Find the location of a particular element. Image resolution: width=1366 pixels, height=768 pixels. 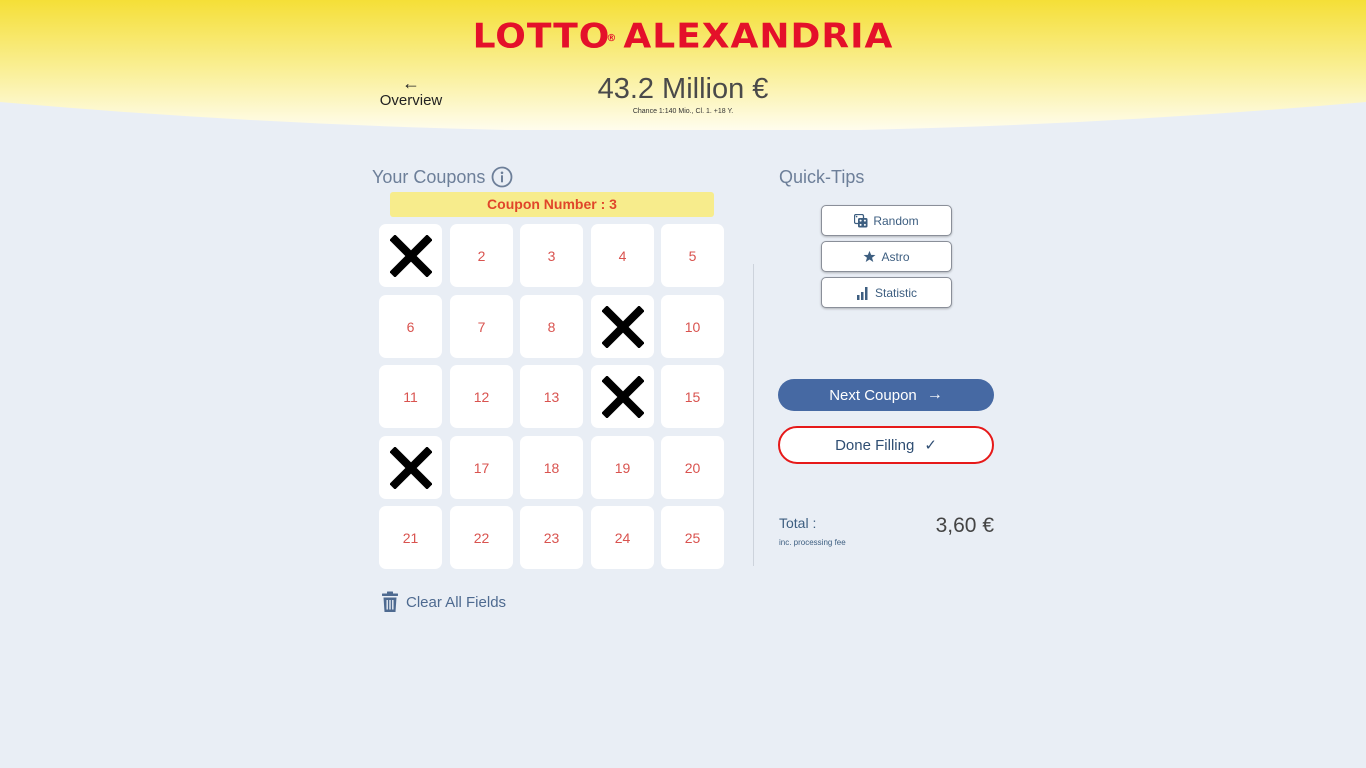

number-cell: 17 is located at coordinates (481, 467).